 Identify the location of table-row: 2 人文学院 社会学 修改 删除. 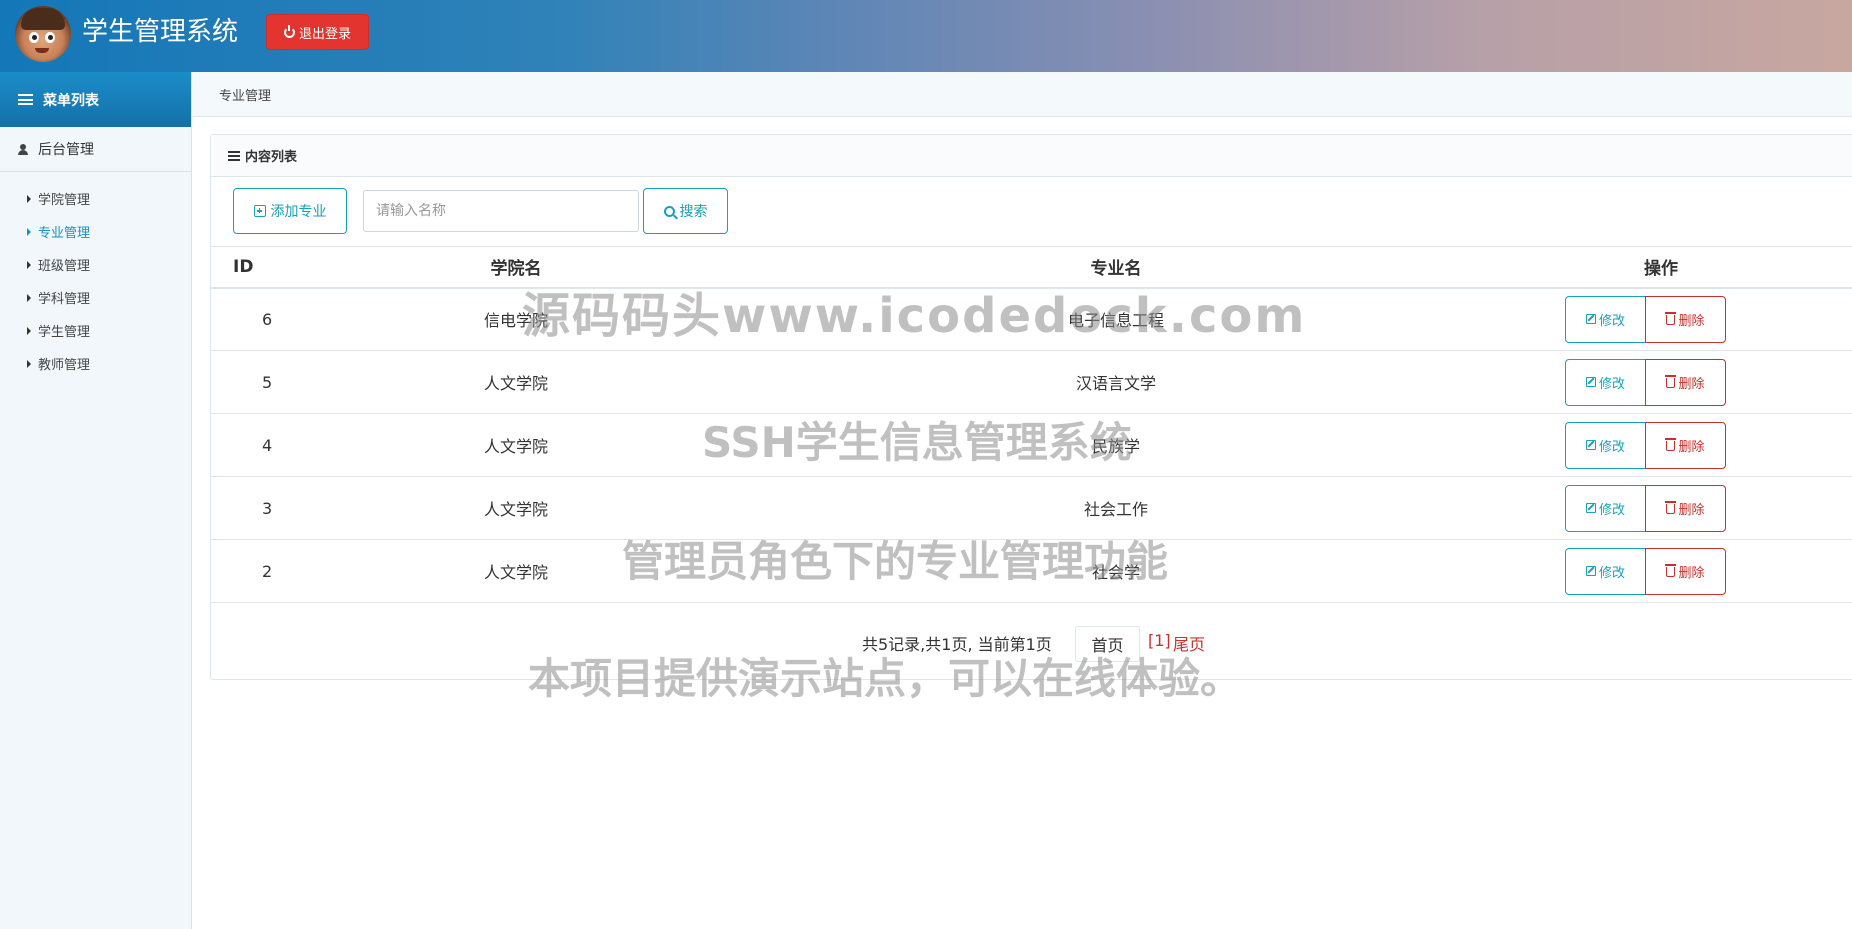
(1031, 571).